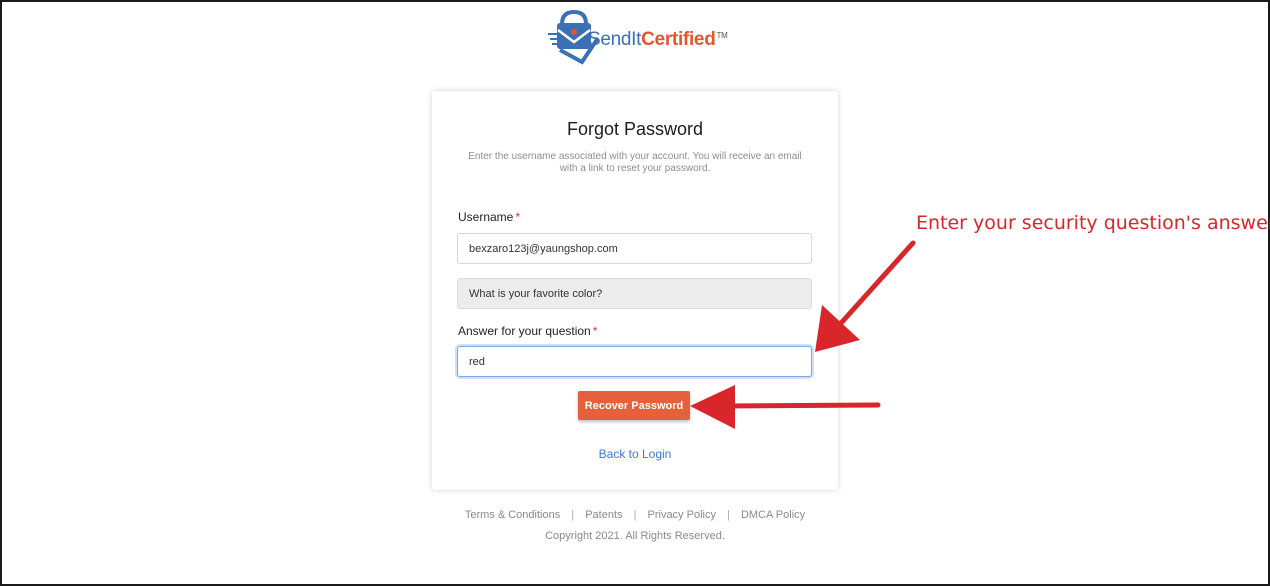  Describe the element at coordinates (635, 454) in the screenshot. I see `back-to-login-link: Back to Login` at that location.